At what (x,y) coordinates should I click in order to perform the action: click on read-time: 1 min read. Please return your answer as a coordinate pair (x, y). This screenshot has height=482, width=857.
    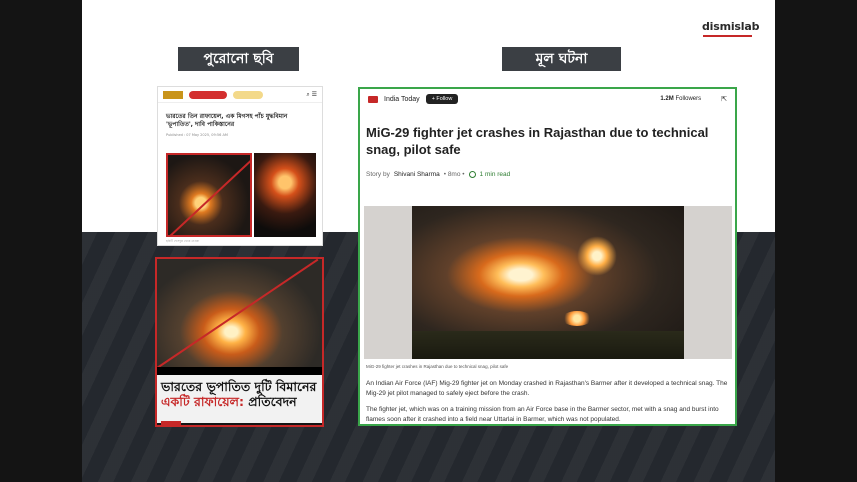
    Looking at the image, I should click on (495, 174).